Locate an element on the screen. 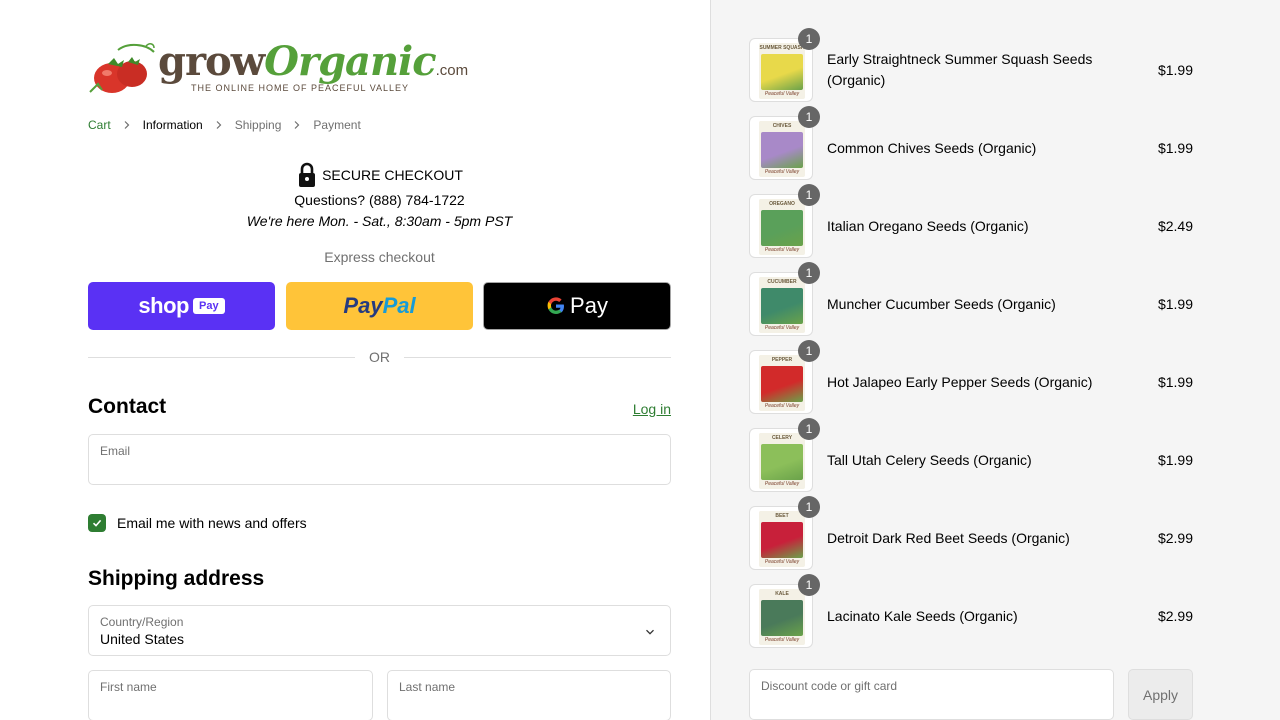 This screenshot has width=1280, height=720. item-name: Muncher Cucumber Seeds (Organic) is located at coordinates (941, 303).